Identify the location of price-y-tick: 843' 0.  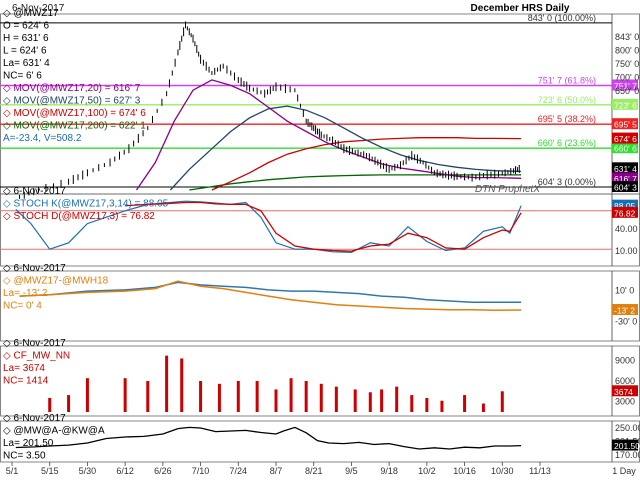
(627, 37).